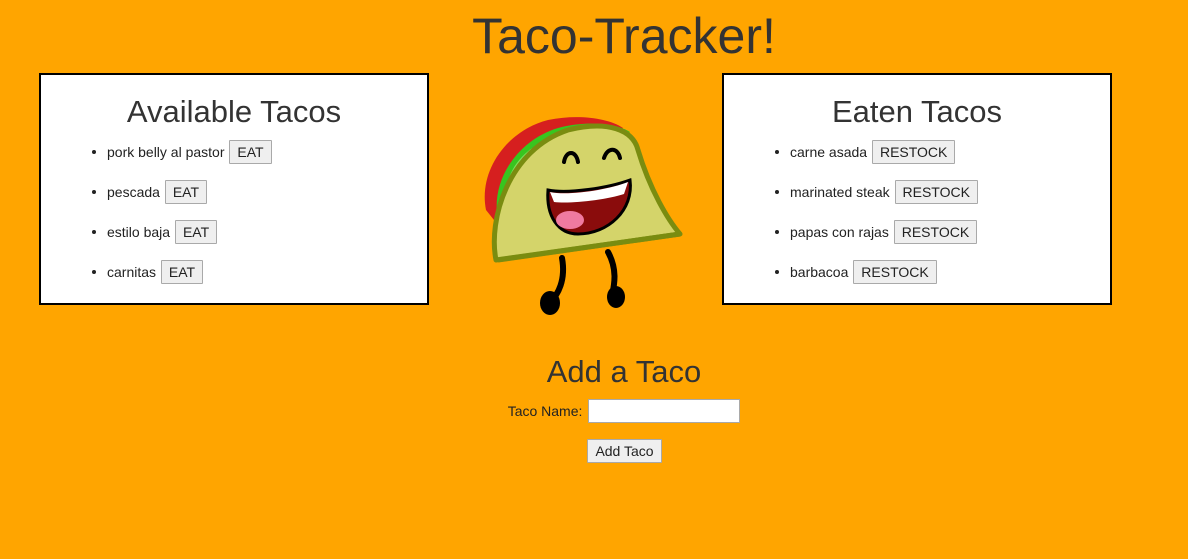  Describe the element at coordinates (819, 271) in the screenshot. I see `taco-name: barbacoa` at that location.